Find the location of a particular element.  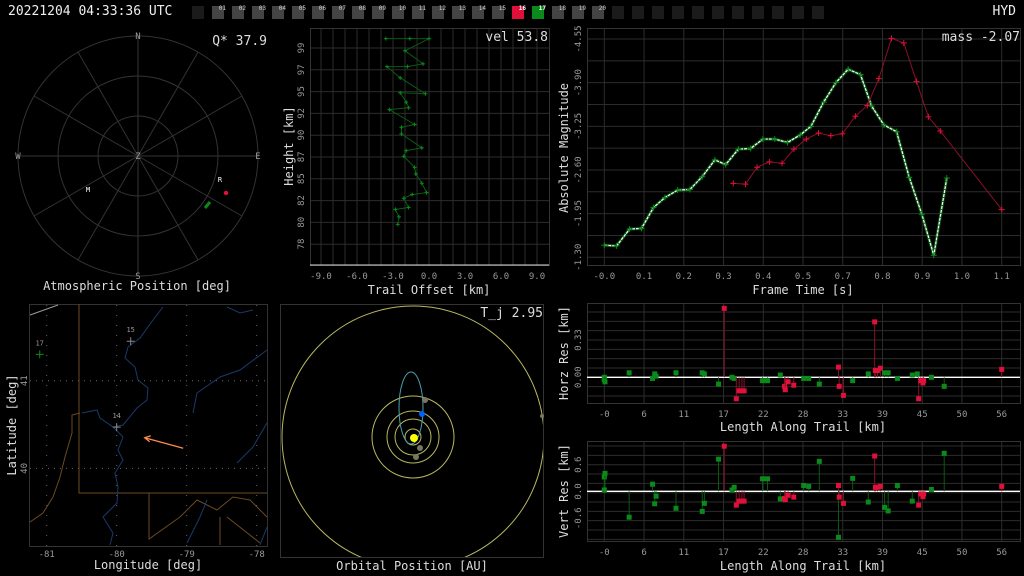

horz-xlabel: Length Along Trail [km] is located at coordinates (803, 427).